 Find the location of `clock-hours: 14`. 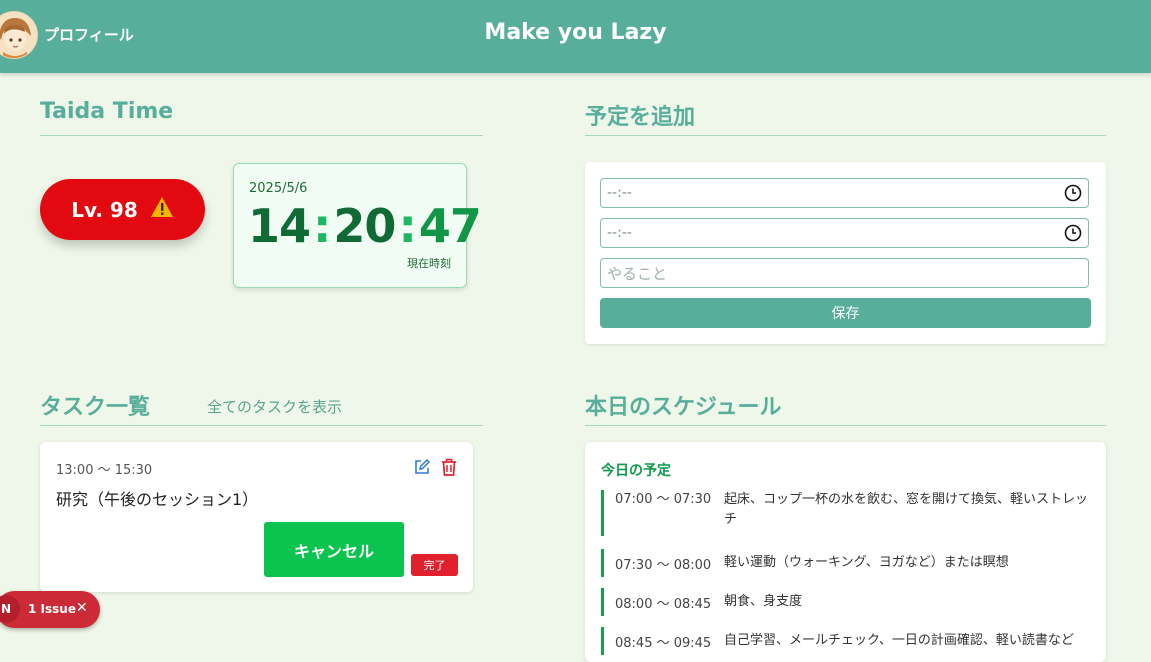

clock-hours: 14 is located at coordinates (279, 226).